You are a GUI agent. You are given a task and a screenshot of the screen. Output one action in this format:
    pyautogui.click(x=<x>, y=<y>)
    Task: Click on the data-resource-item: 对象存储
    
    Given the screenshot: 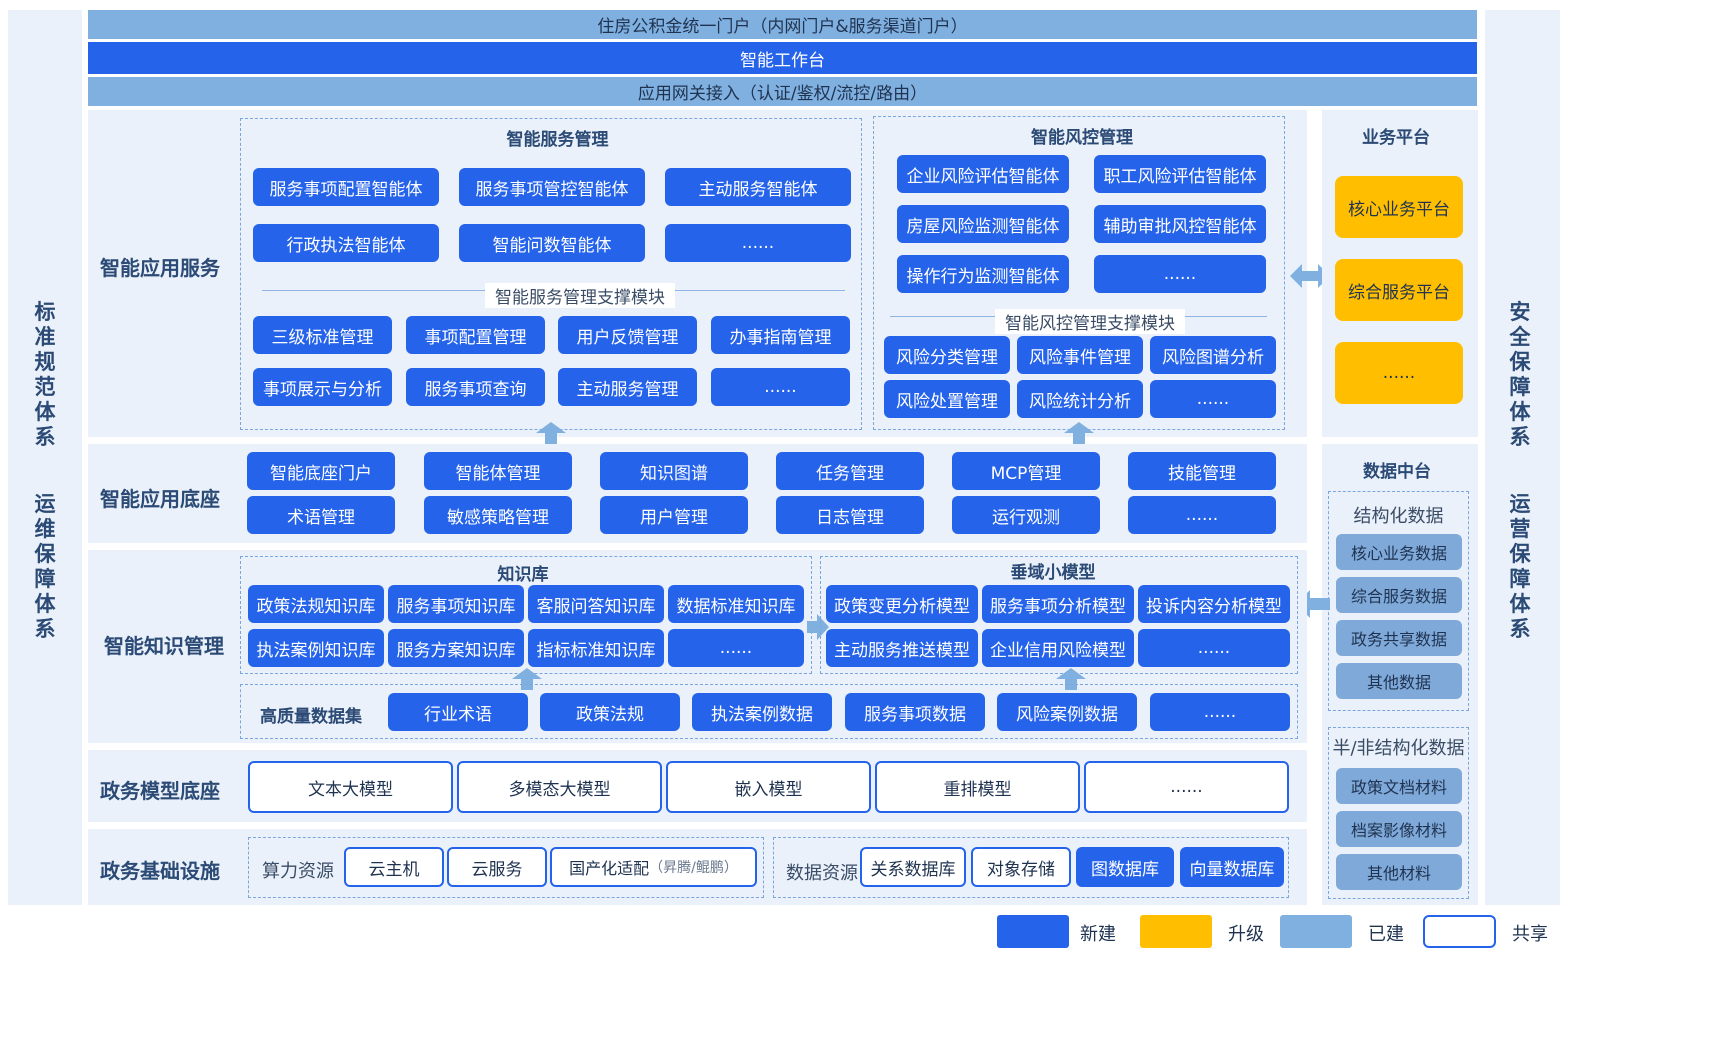 What is the action you would take?
    pyautogui.click(x=1021, y=867)
    